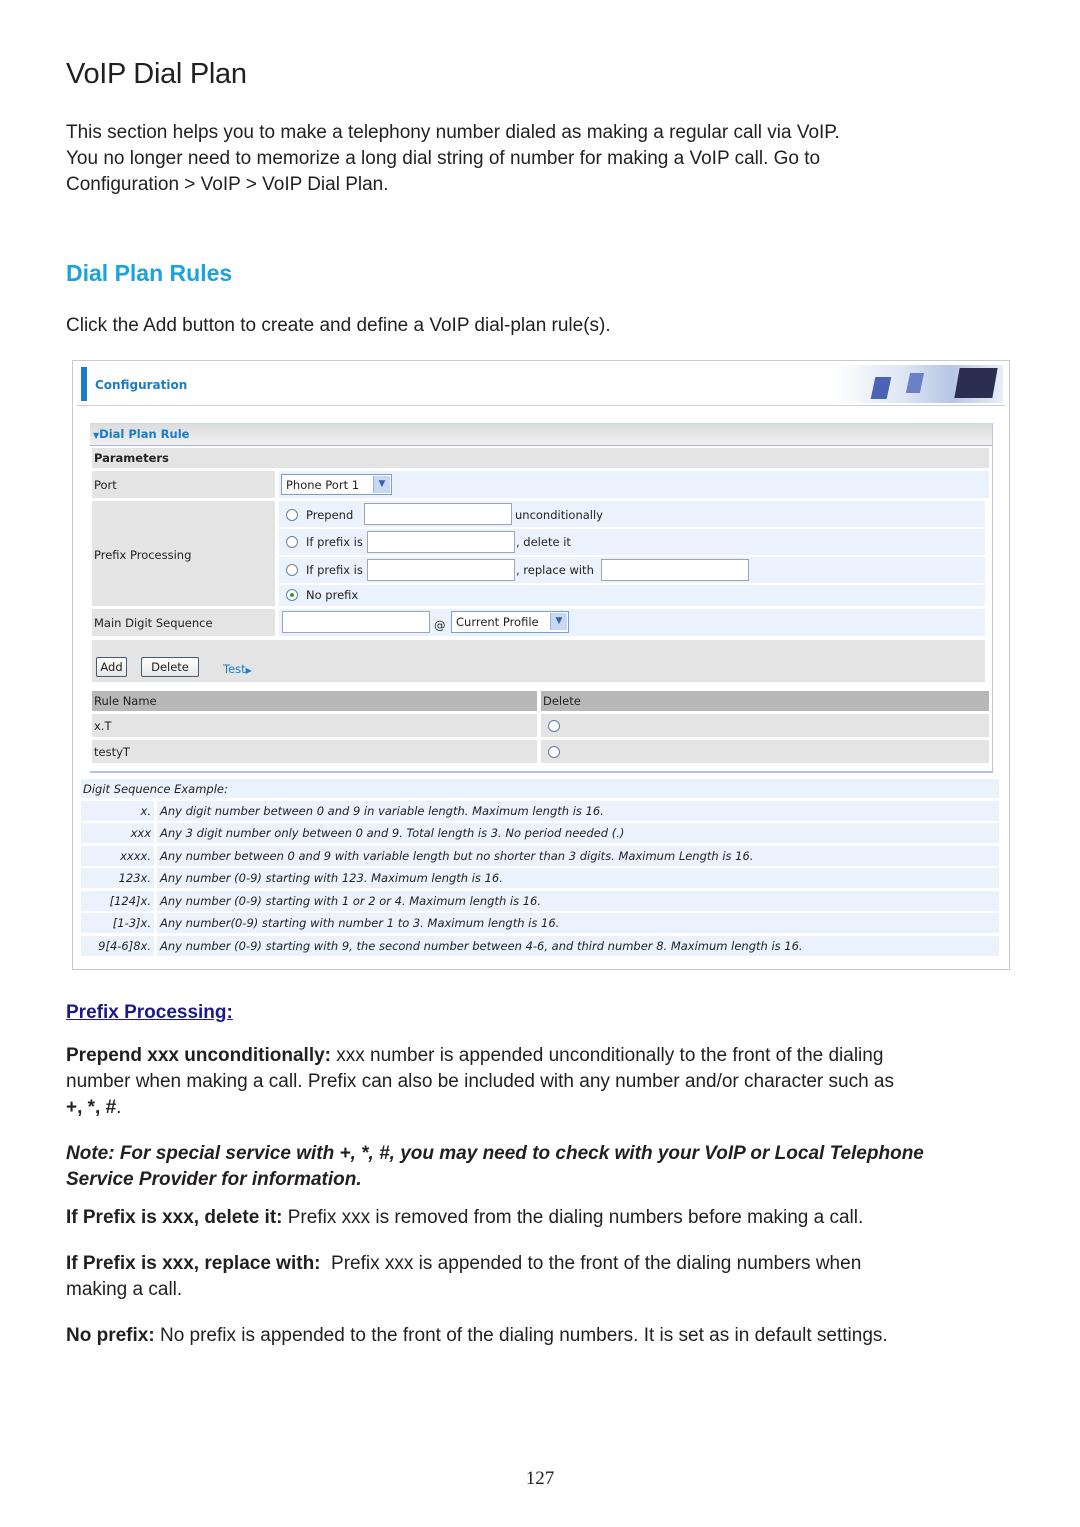 The width and height of the screenshot is (1080, 1527). What do you see at coordinates (111, 667) in the screenshot?
I see `add-button: Add` at bounding box center [111, 667].